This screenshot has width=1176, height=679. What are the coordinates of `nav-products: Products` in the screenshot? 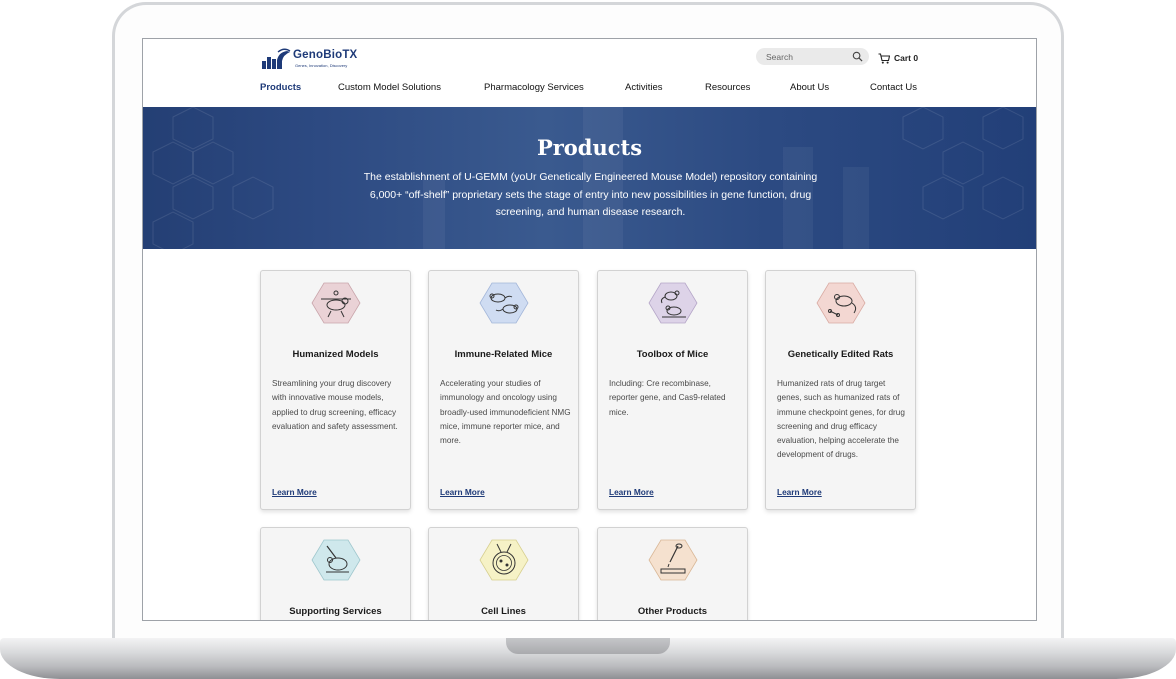 It's located at (280, 87).